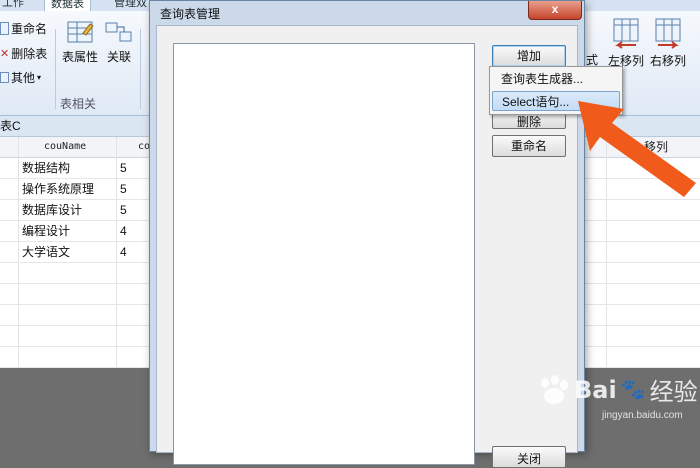 The width and height of the screenshot is (700, 468). What do you see at coordinates (591, 60) in the screenshot?
I see `partial-ribbon-label: 式` at bounding box center [591, 60].